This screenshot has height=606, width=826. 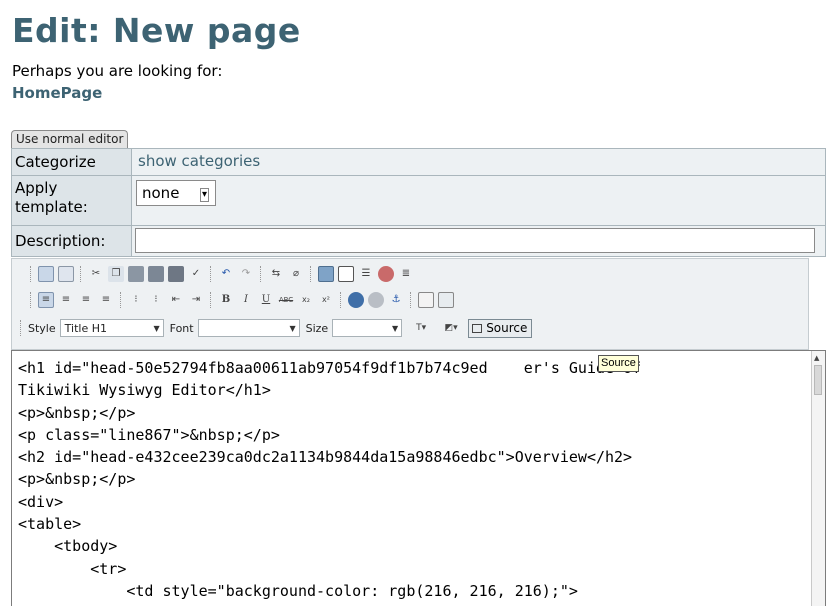 I want to click on scrollbar-thumb, so click(x=818, y=380).